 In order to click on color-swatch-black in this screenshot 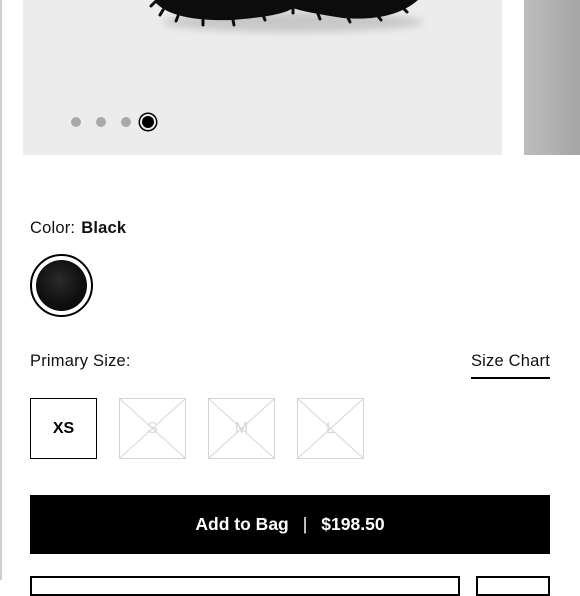, I will do `click(61, 285)`.